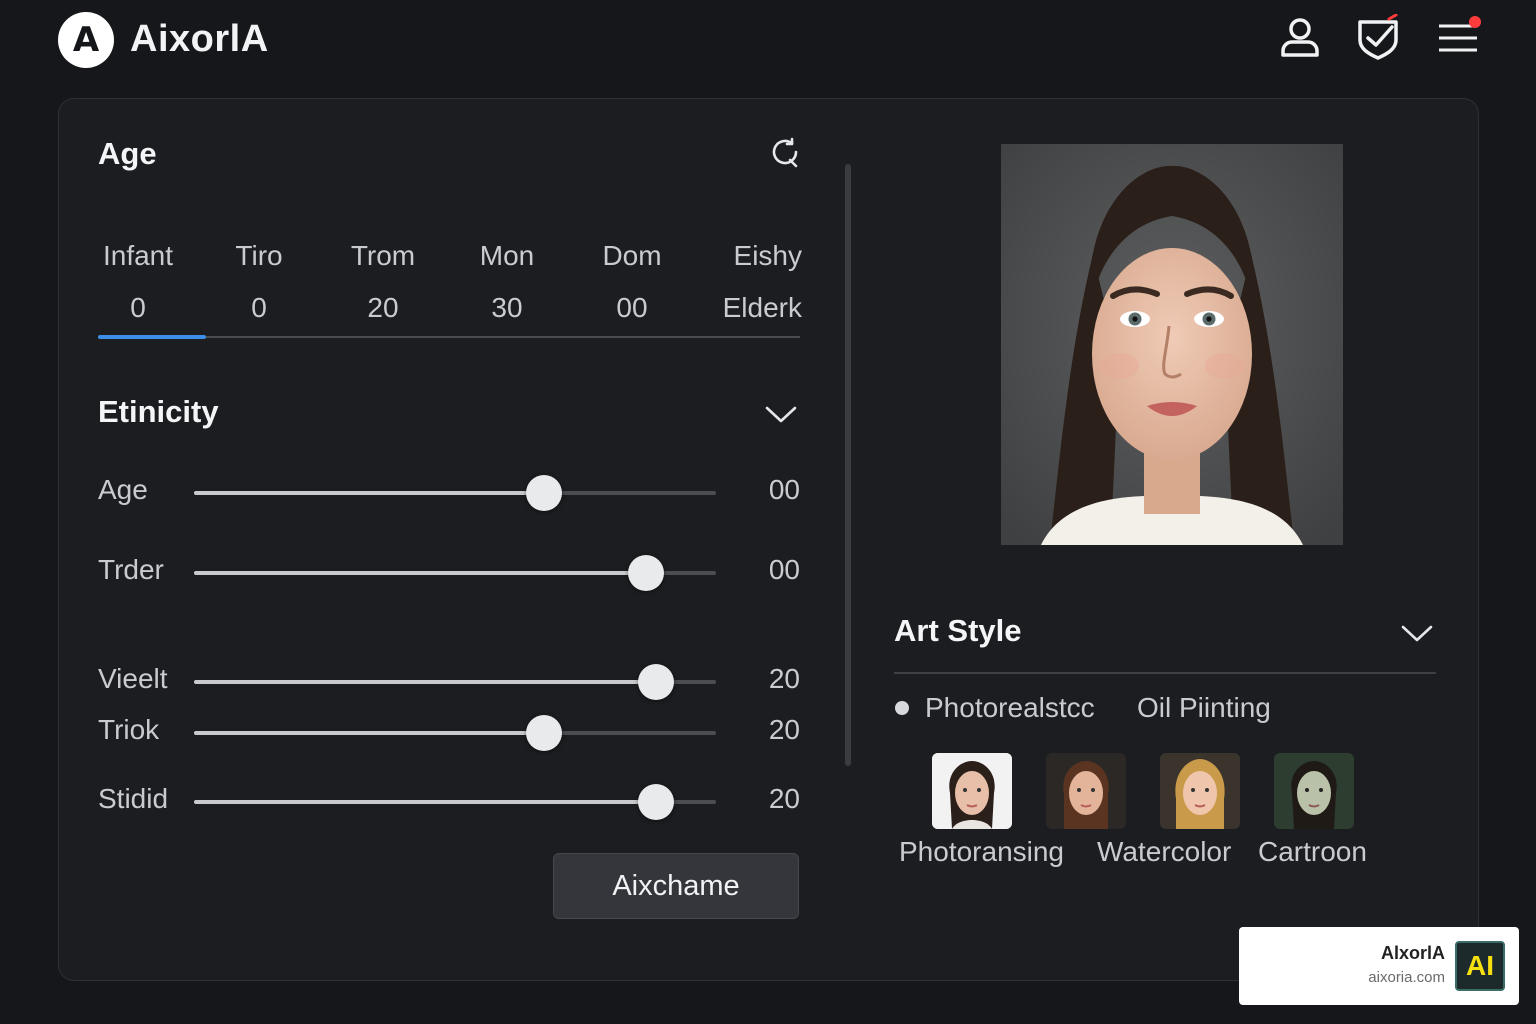 The width and height of the screenshot is (1536, 1024). Describe the element at coordinates (762, 307) in the screenshot. I see `age-tab-value: Elderk` at that location.